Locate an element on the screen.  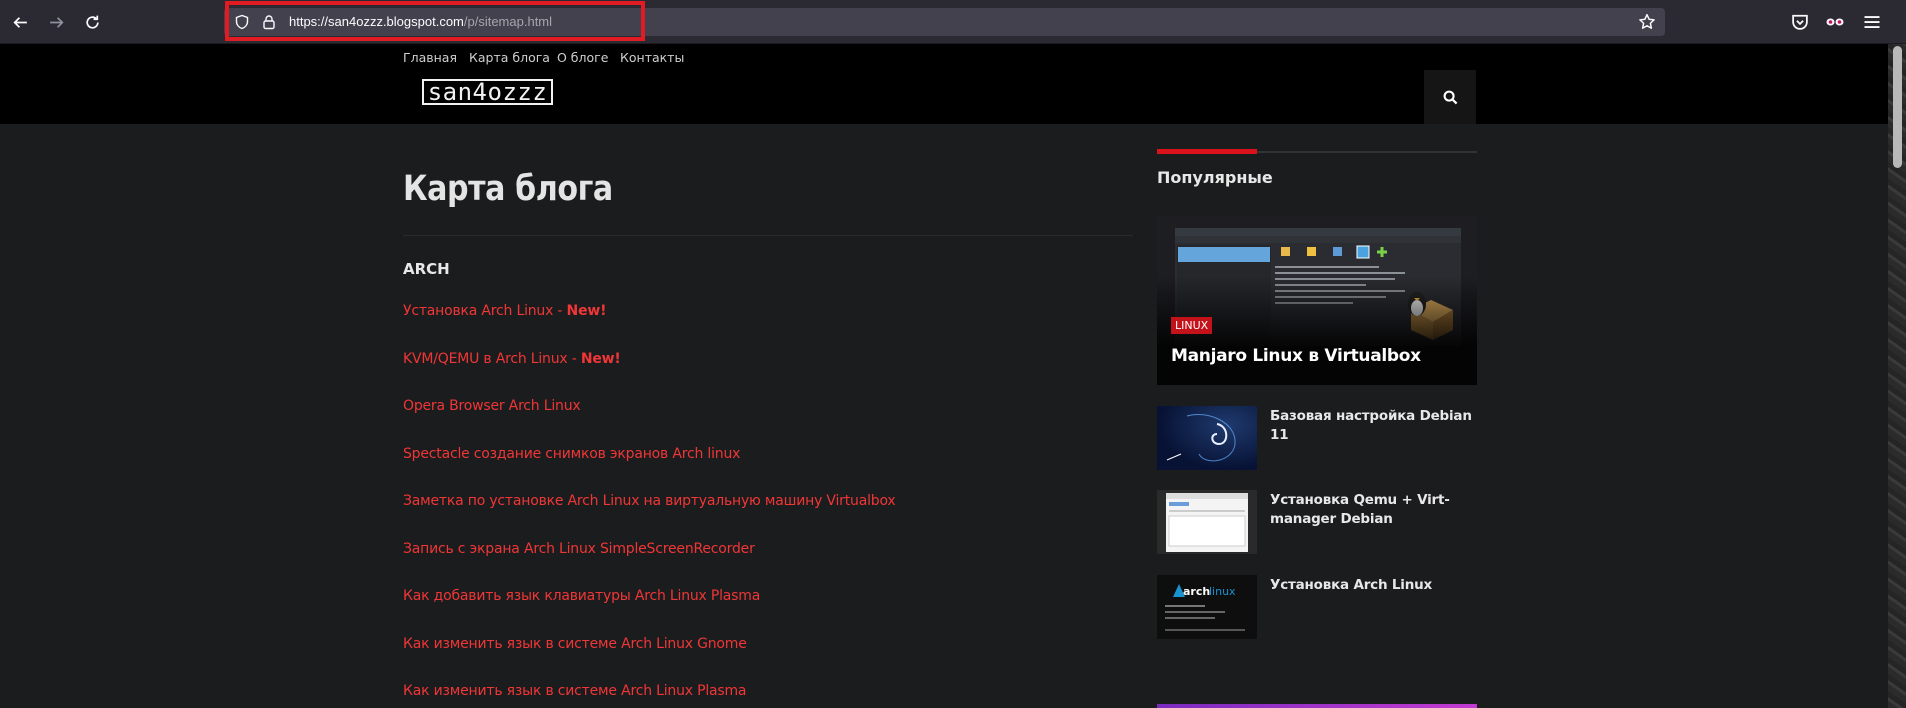
svg-text: arch is located at coordinates (1196, 591).